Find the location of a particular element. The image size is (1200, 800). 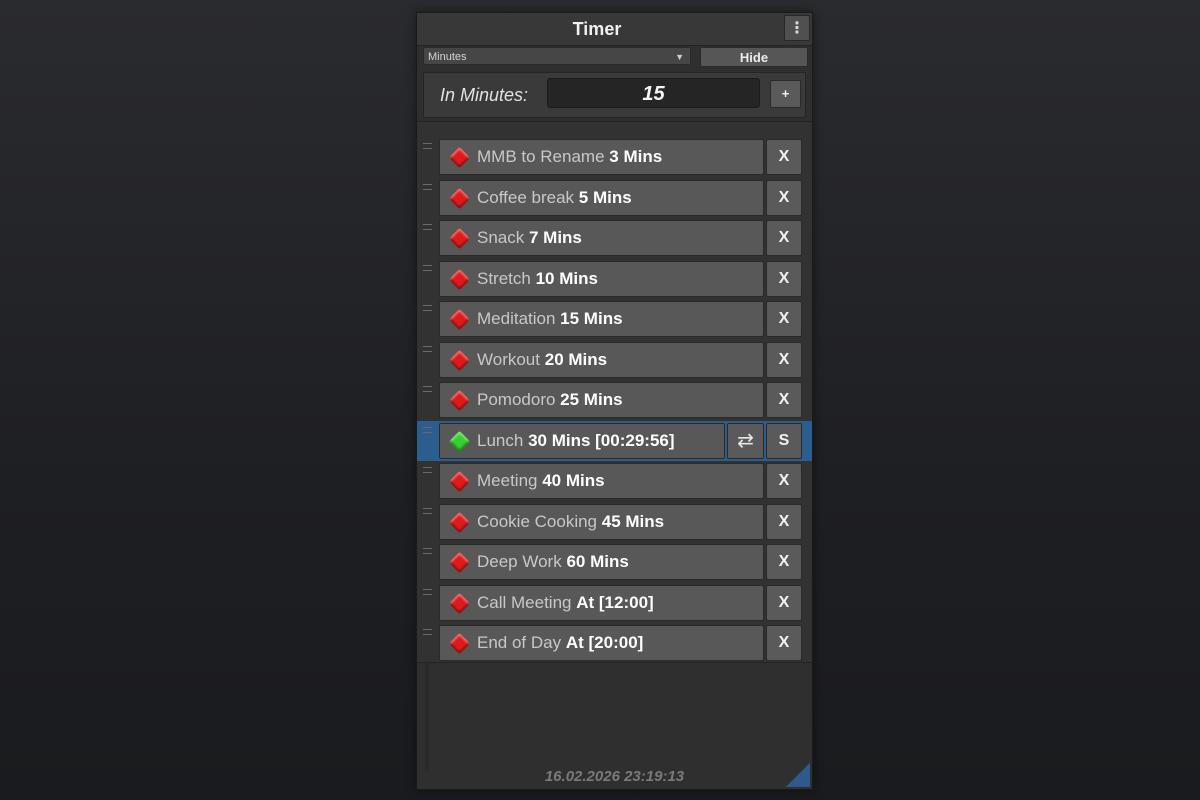

timer-label: Snack 7 Mins is located at coordinates (529, 238).